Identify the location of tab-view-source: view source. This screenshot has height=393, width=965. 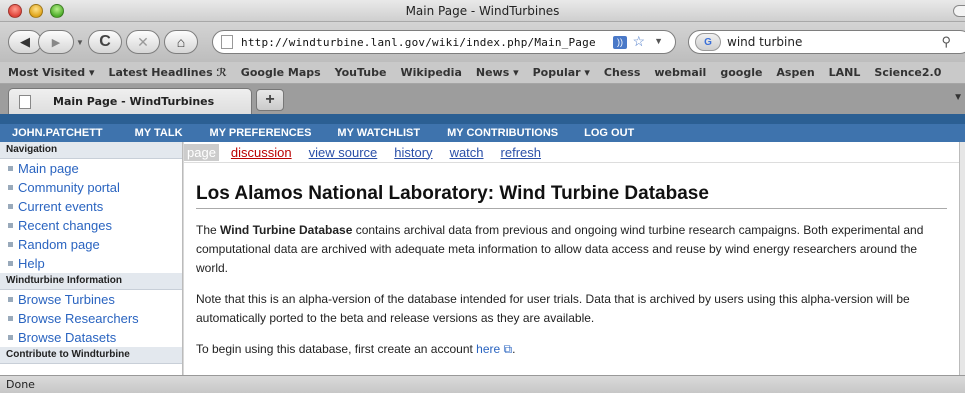
(343, 152).